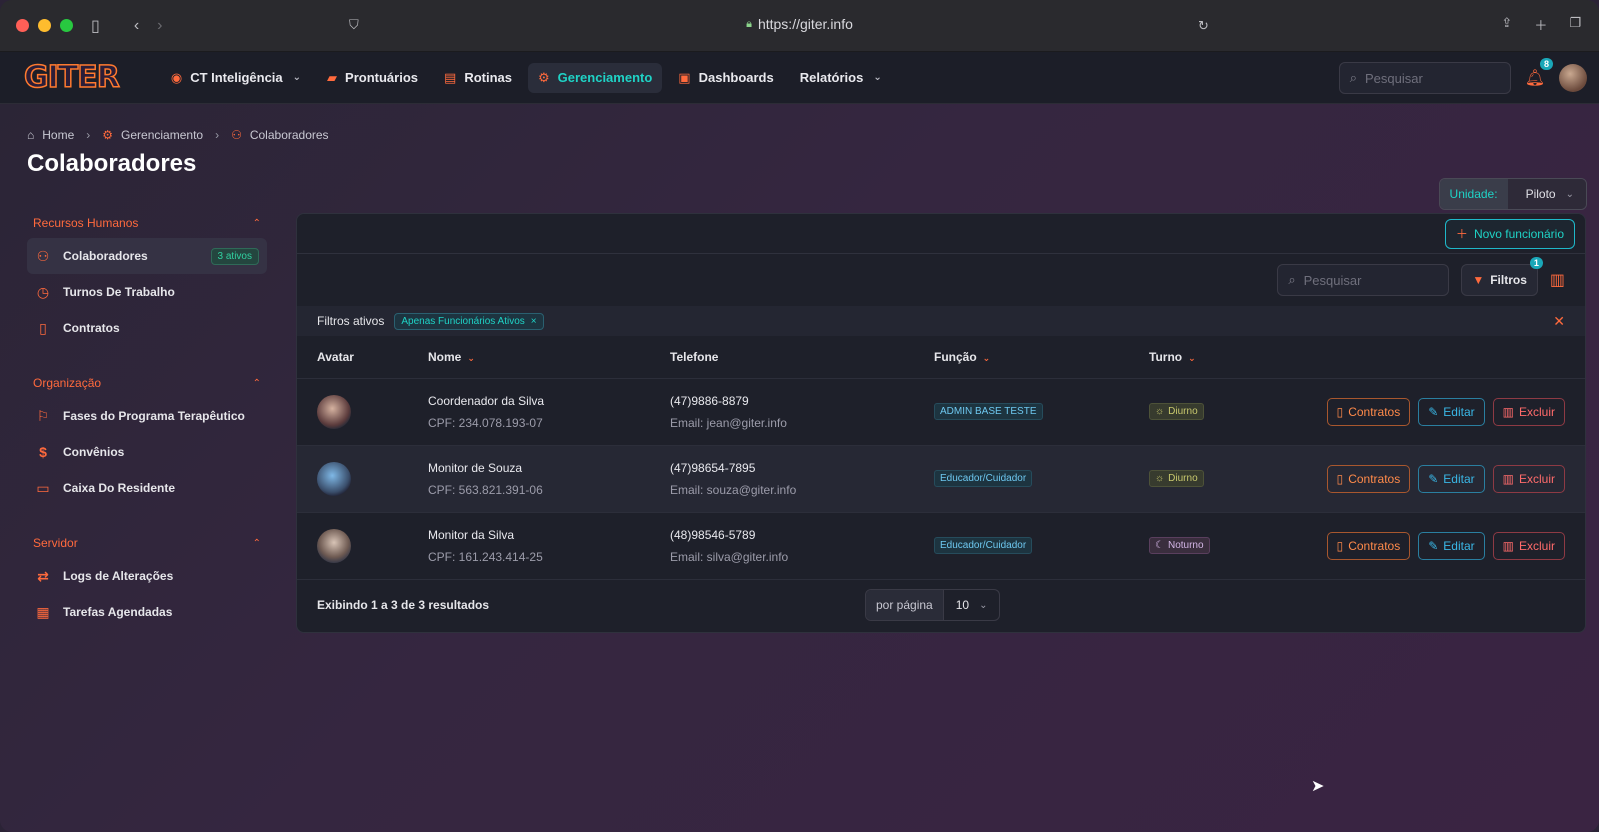  I want to click on sidebar-item-logs: ⇄ Logs de Alterações, so click(147, 576).